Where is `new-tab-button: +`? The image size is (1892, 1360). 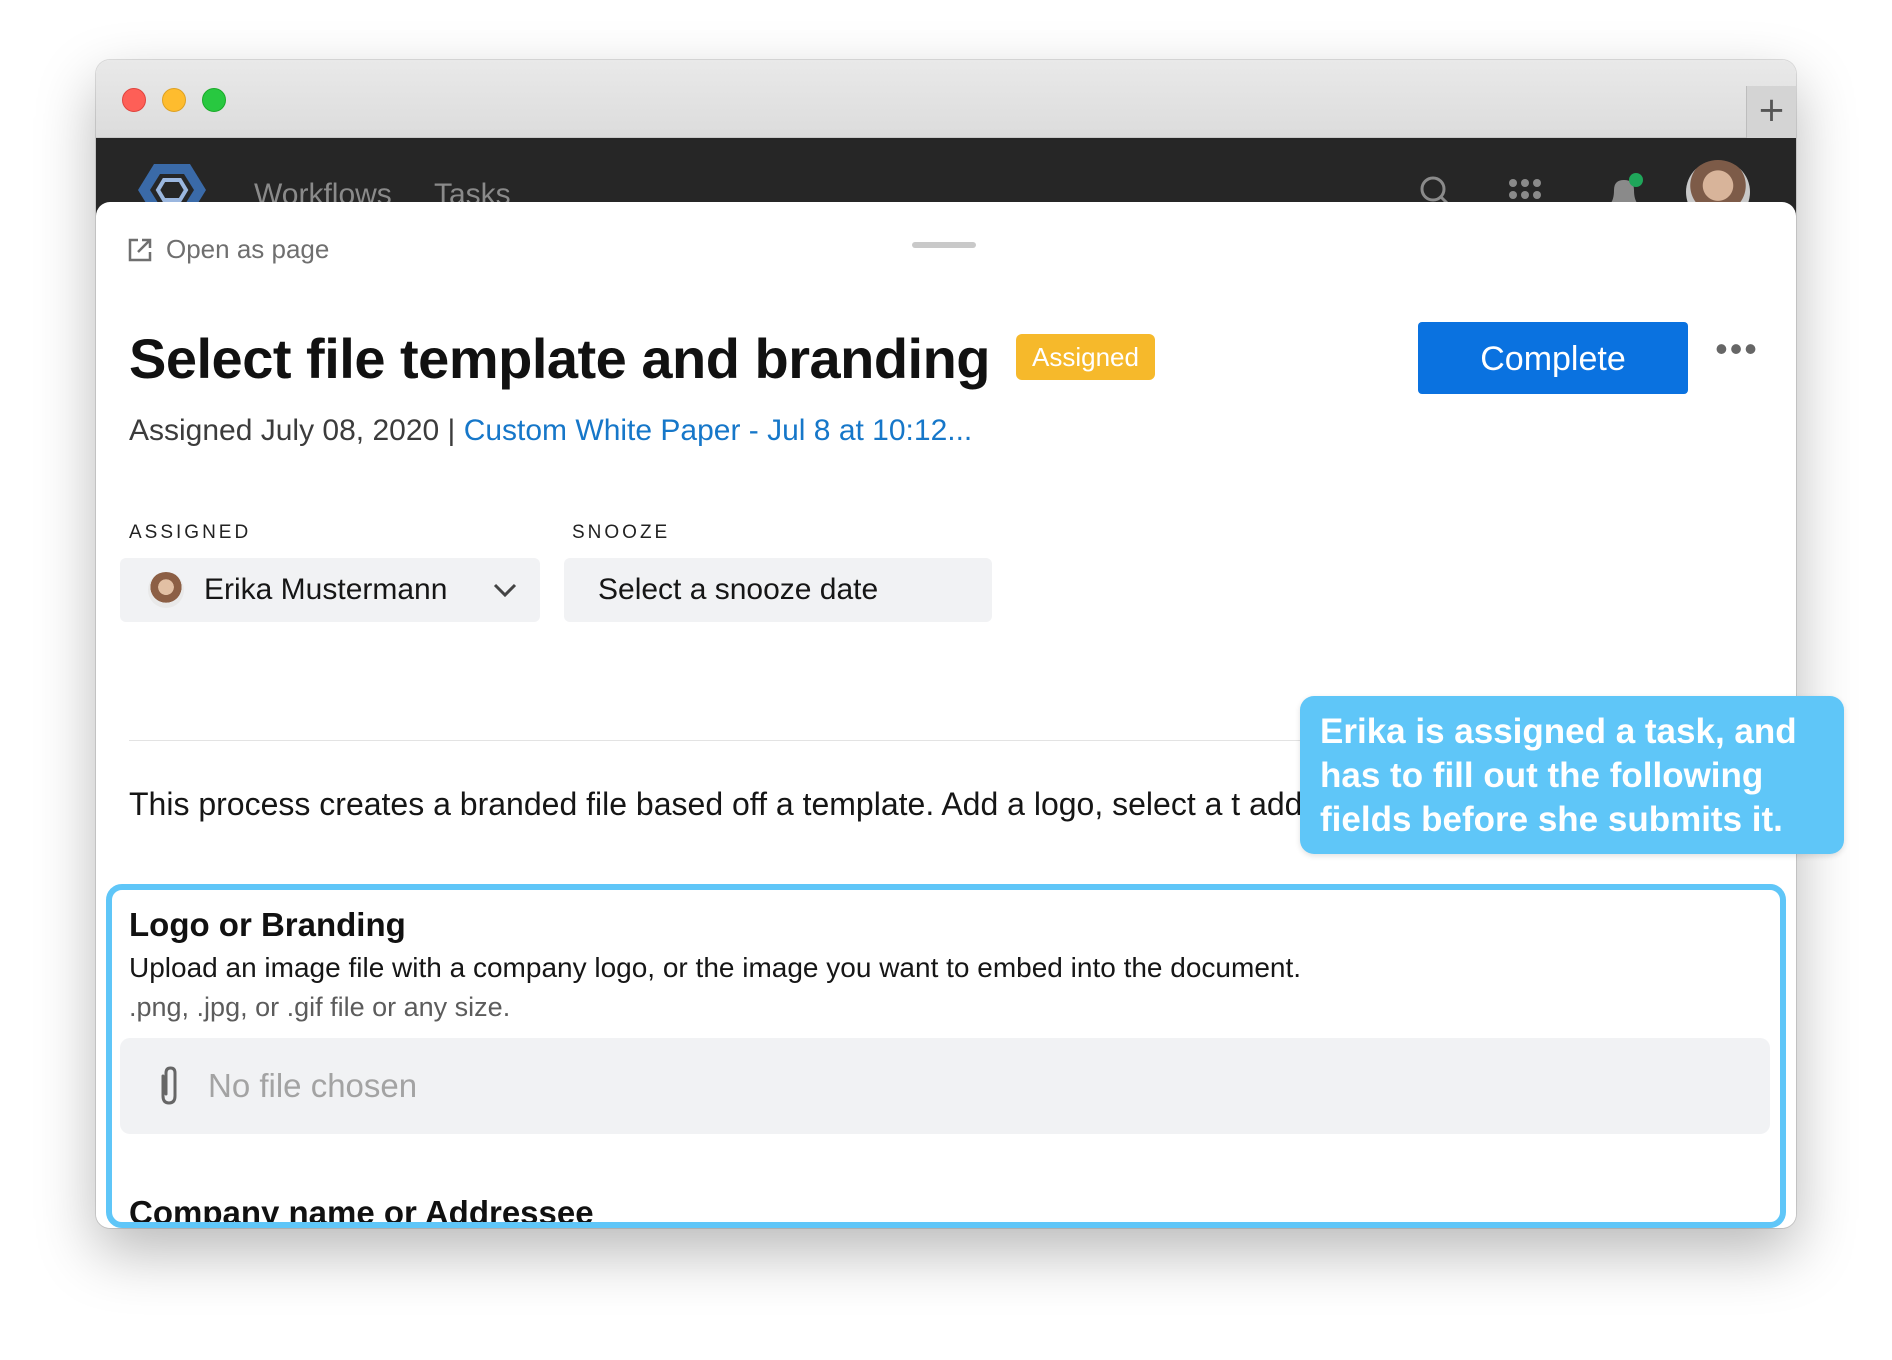 new-tab-button: + is located at coordinates (1771, 112).